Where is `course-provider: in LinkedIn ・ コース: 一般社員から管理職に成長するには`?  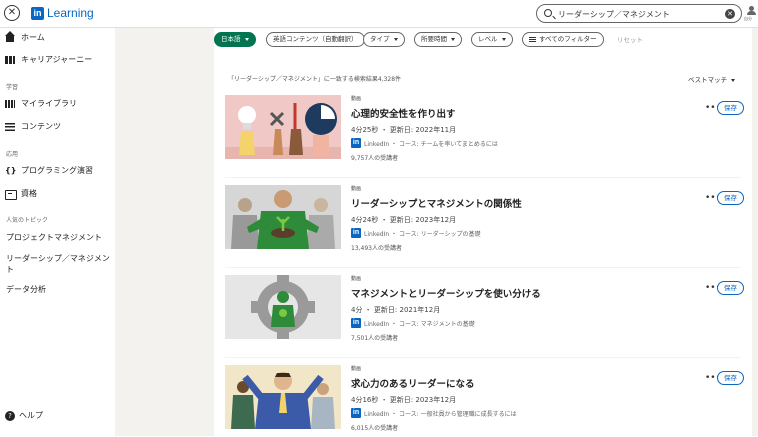 course-provider: in LinkedIn ・ コース: 一般社員から管理職に成長するには is located at coordinates (434, 413).